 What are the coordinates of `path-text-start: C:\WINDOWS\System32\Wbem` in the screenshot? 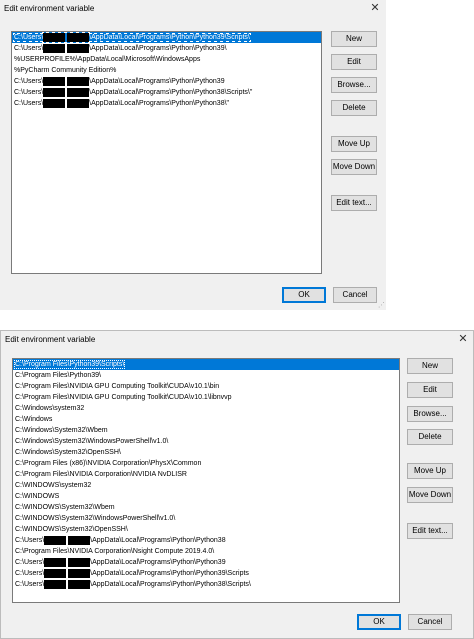 It's located at (65, 507).